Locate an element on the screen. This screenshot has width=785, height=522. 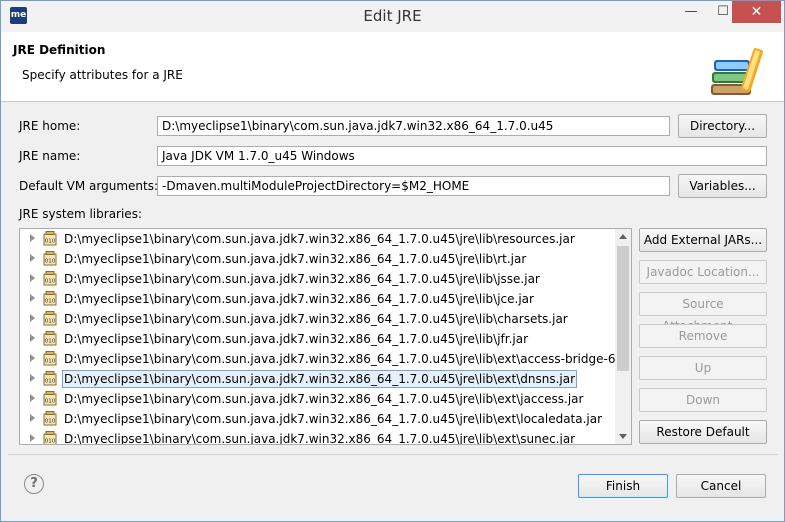
scroll-thumb is located at coordinates (623, 308).